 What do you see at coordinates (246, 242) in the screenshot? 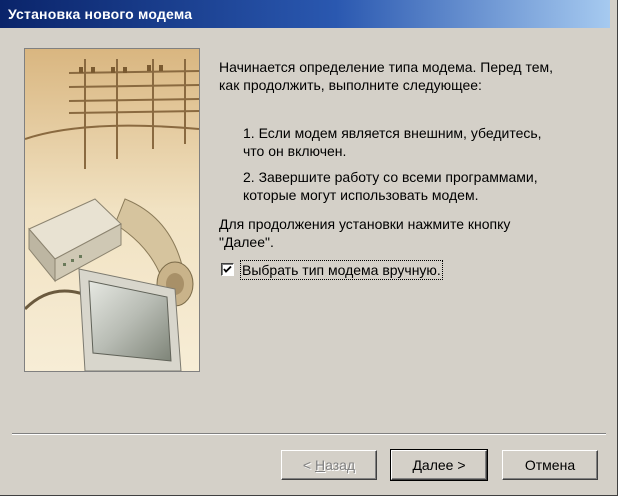
I see `continue-text-line-2: "Далее".` at bounding box center [246, 242].